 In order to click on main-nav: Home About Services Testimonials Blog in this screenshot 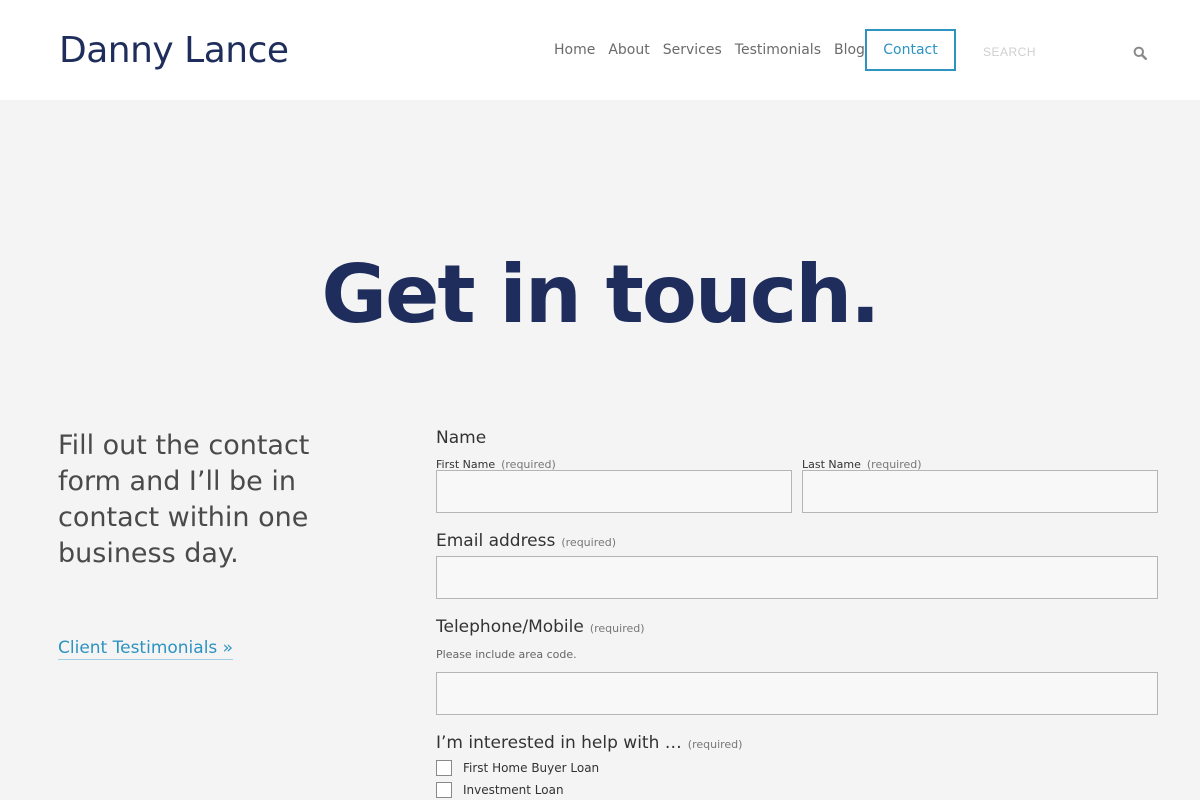, I will do `click(709, 50)`.